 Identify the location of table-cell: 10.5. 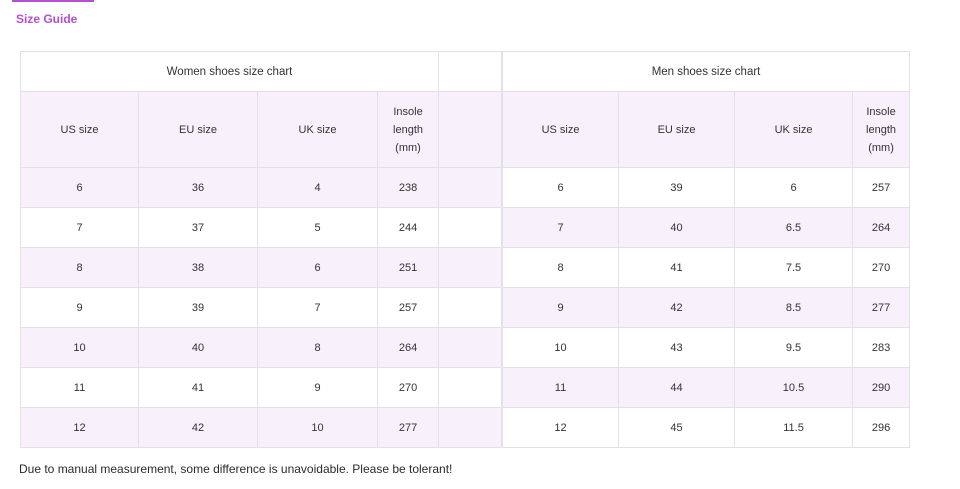
(794, 387).